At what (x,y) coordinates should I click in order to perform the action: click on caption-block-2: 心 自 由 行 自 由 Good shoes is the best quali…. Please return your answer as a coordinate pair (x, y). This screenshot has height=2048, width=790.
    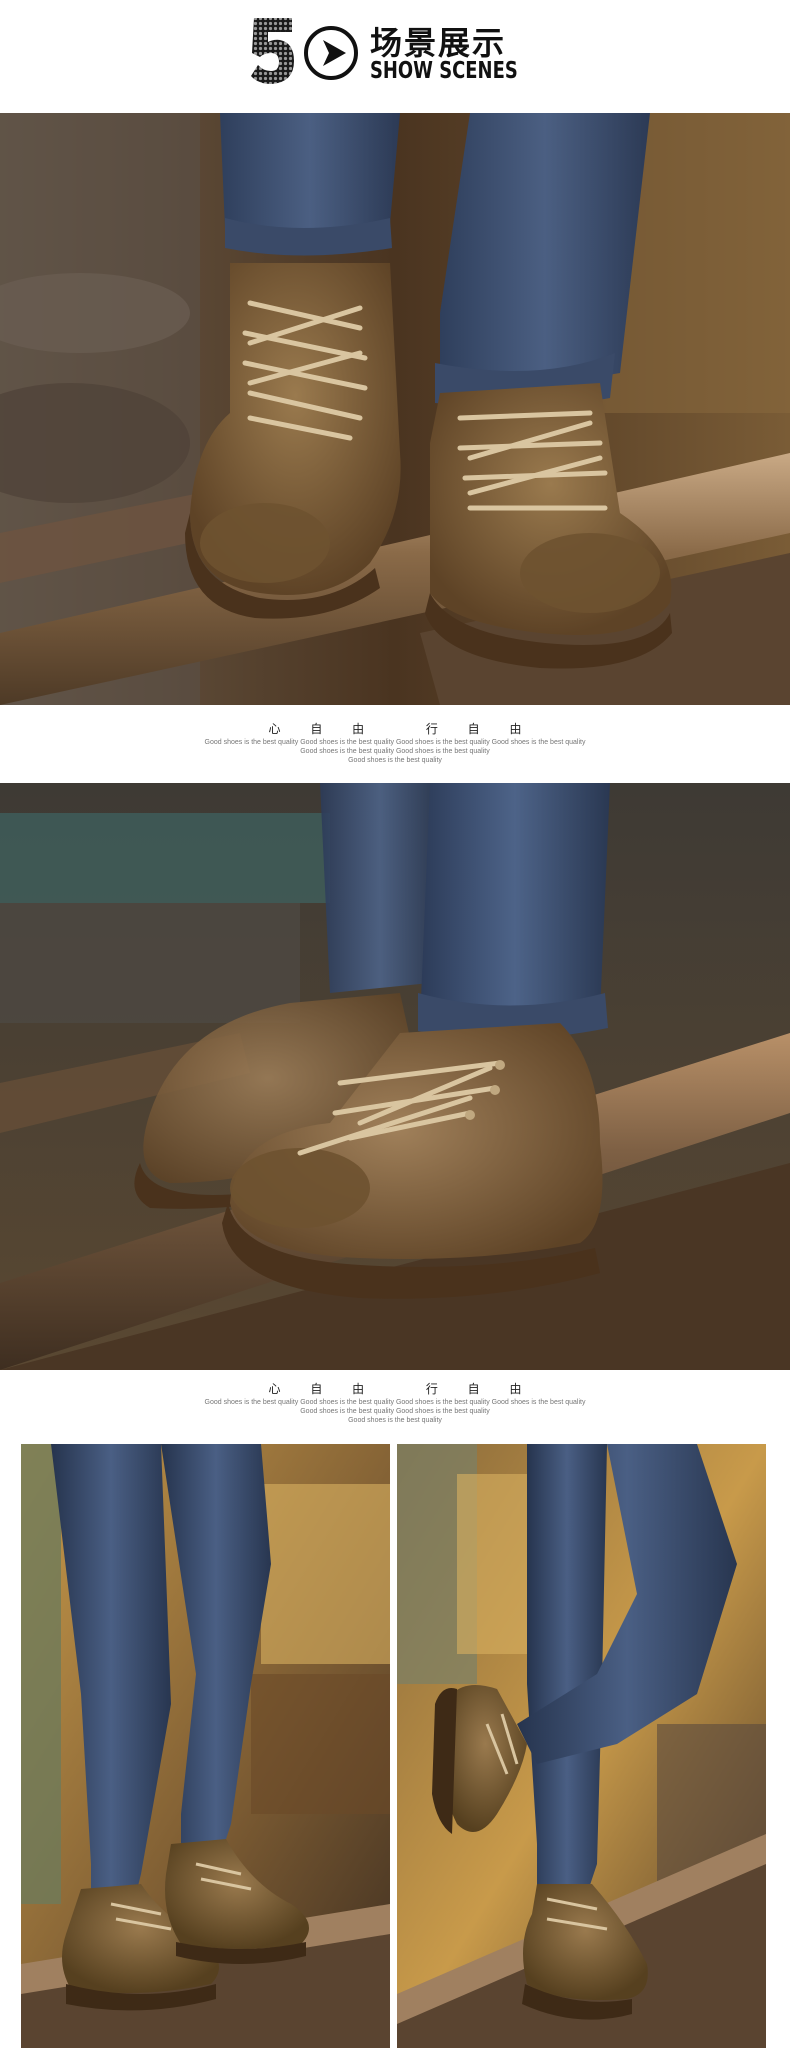
    Looking at the image, I should click on (395, 1402).